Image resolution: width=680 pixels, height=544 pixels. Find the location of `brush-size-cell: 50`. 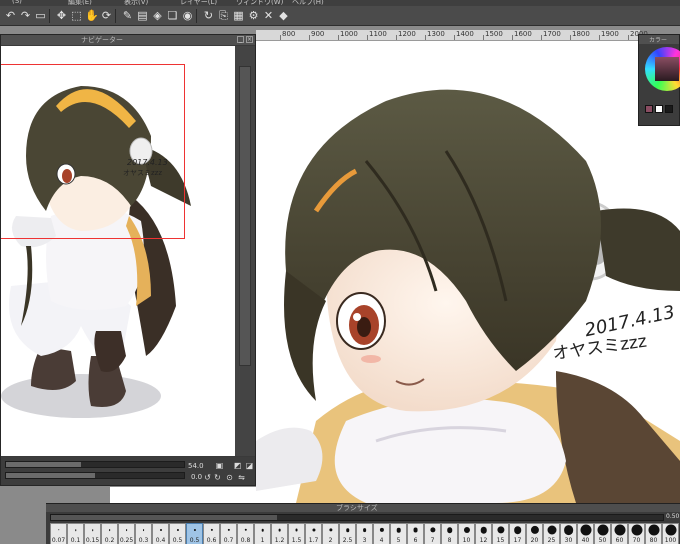

brush-size-cell: 50 is located at coordinates (602, 533).